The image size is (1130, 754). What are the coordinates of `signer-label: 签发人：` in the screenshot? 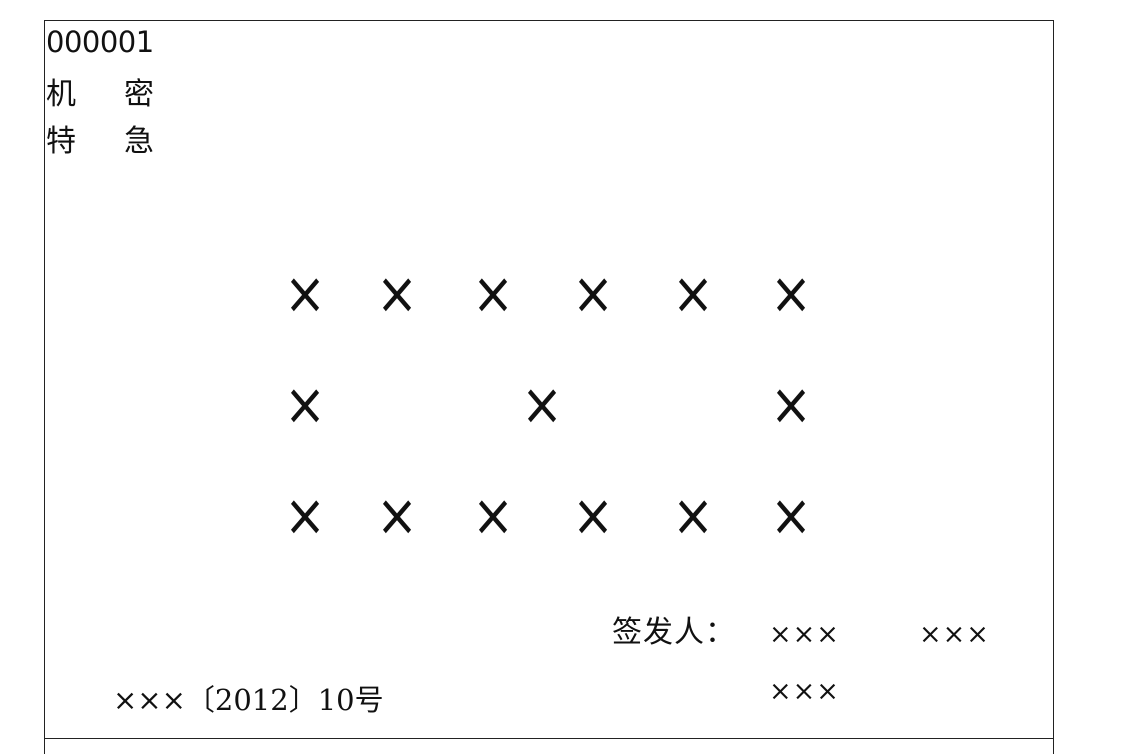 It's located at (674, 632).